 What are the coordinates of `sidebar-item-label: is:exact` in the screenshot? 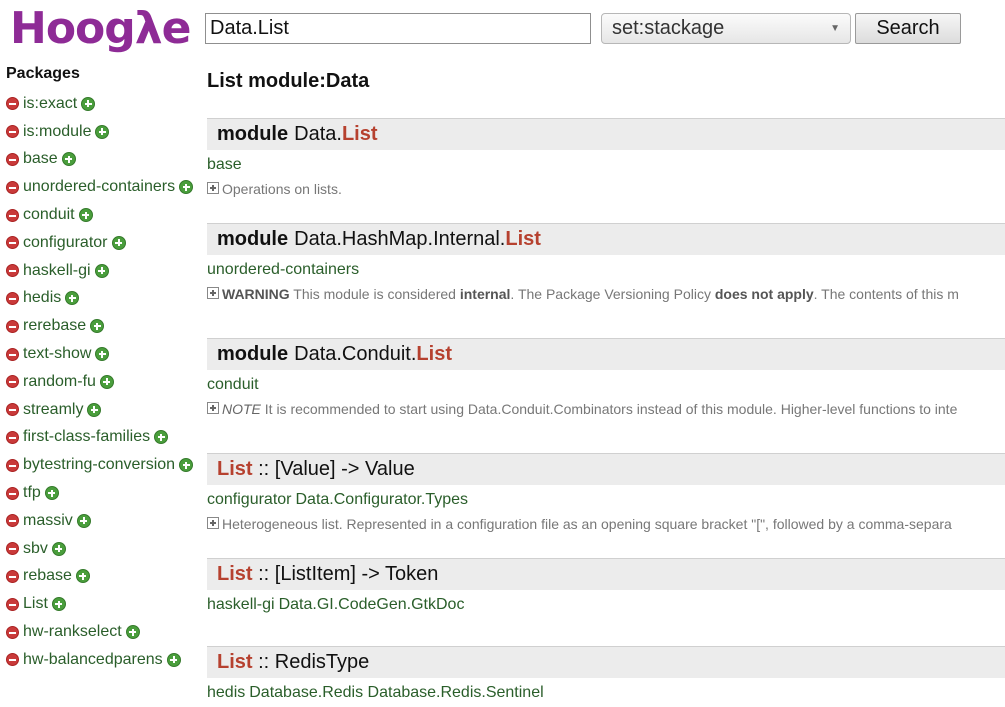 It's located at (50, 104).